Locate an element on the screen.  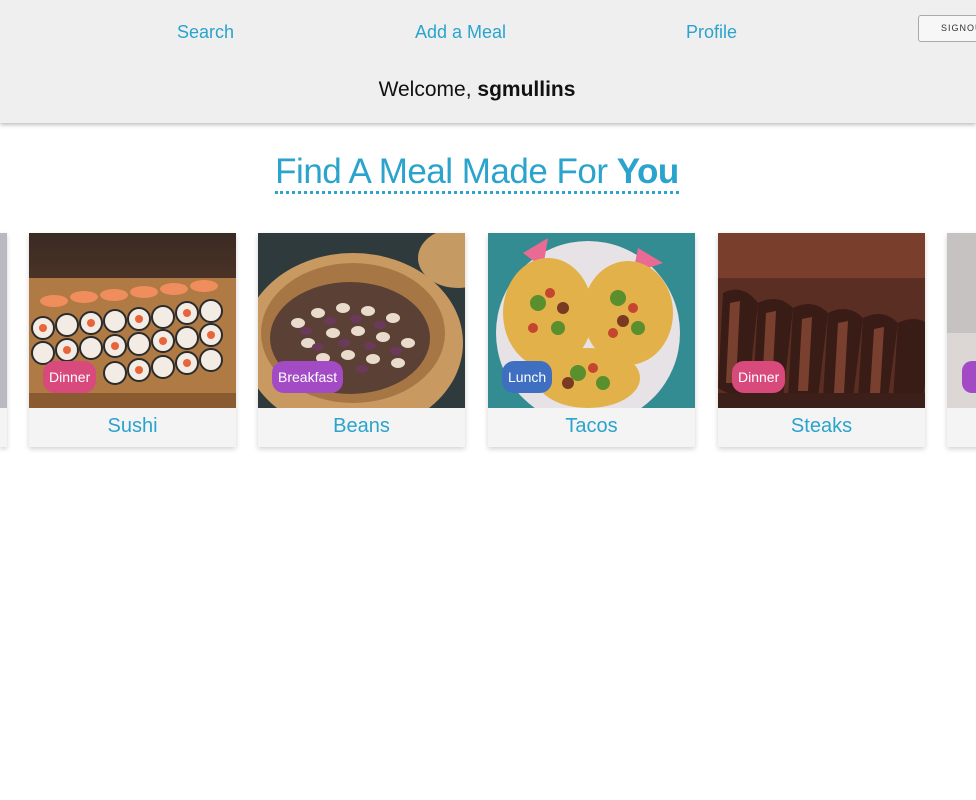
meal-card-tacos: Lunch Tacos is located at coordinates (591, 340).